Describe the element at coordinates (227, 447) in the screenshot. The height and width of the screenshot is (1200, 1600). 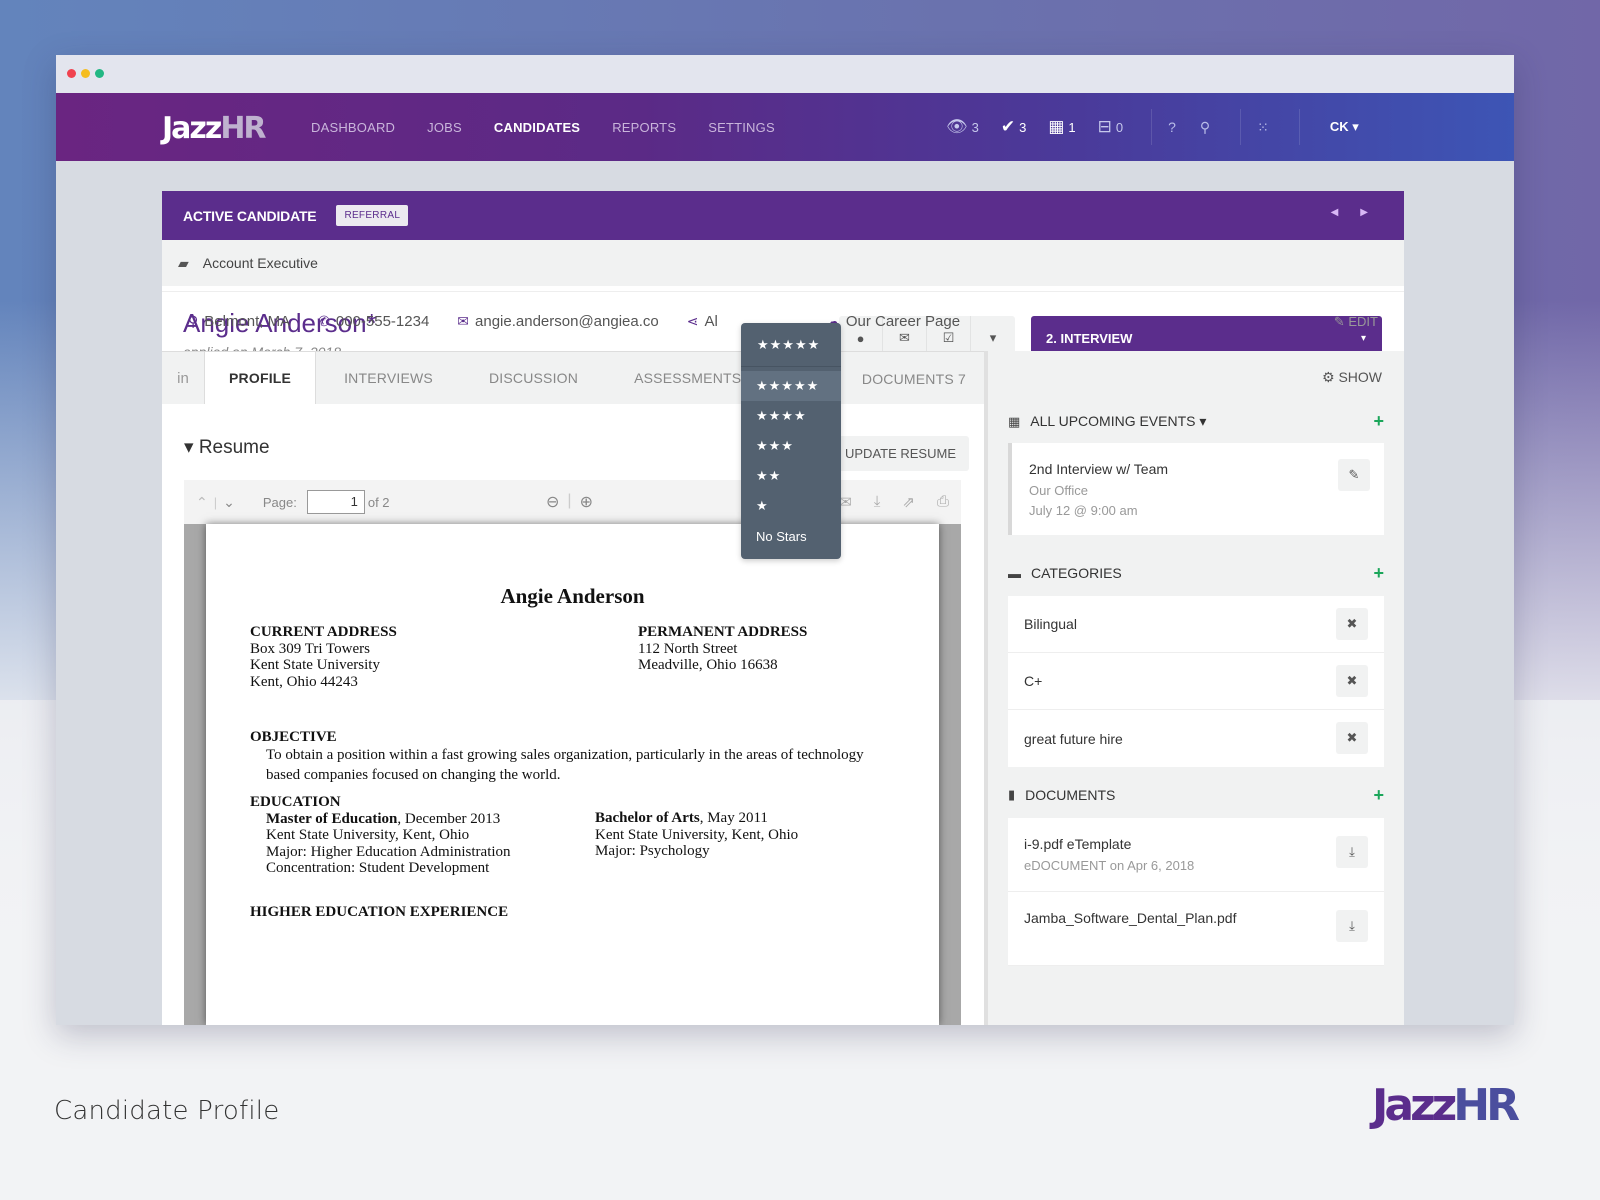
I see `resume-section-toggle: ▾ Resume` at that location.